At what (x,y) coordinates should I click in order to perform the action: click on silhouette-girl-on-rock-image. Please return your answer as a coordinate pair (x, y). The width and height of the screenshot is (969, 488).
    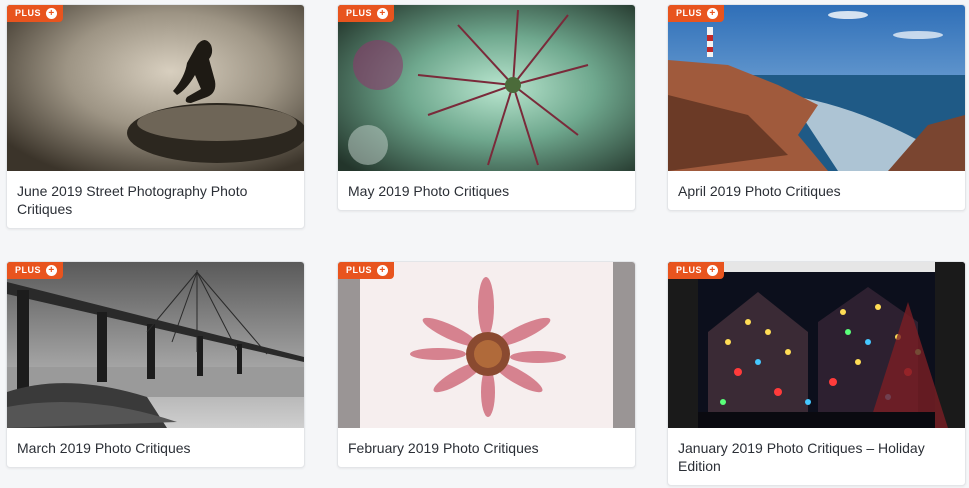
    Looking at the image, I should click on (155, 88).